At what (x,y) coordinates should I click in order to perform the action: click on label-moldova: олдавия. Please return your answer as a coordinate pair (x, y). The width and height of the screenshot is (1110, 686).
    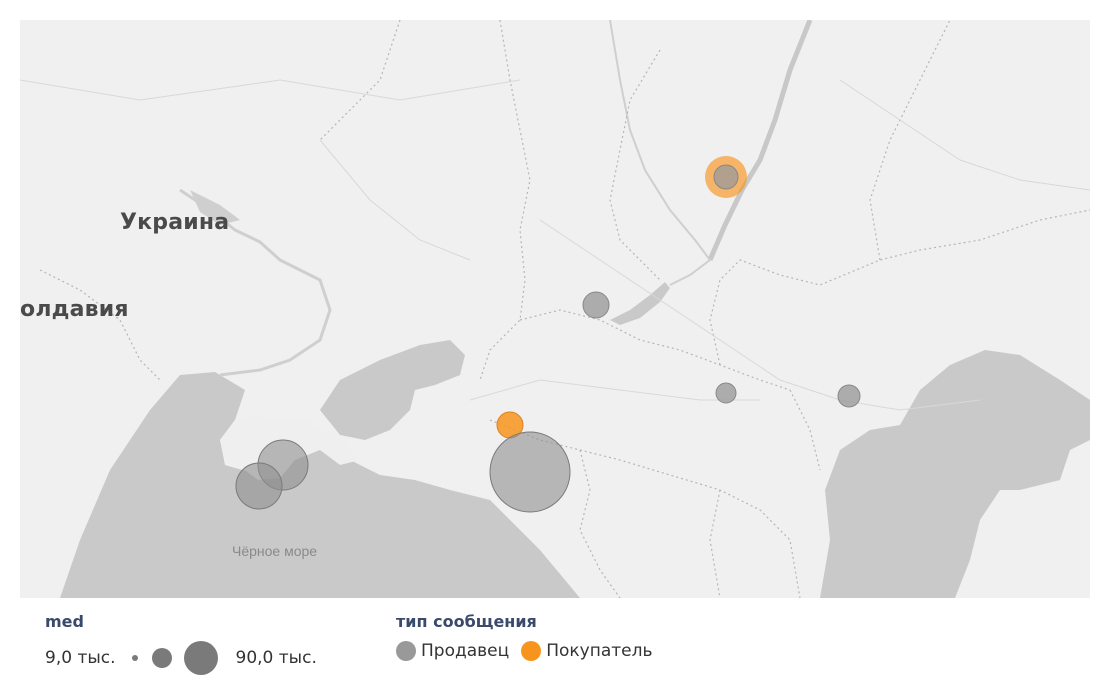
    Looking at the image, I should click on (74, 309).